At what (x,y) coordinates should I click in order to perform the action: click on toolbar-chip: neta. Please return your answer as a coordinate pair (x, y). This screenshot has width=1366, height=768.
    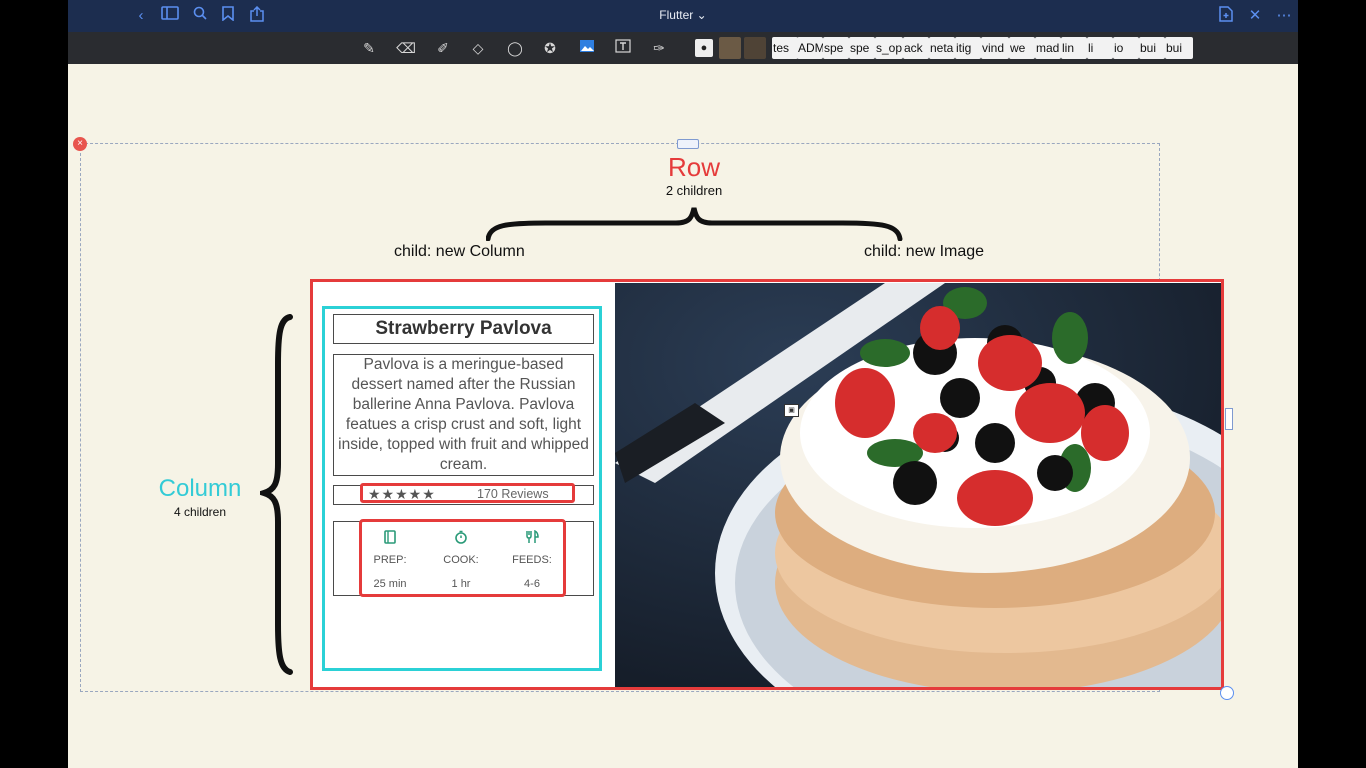
    Looking at the image, I should click on (942, 48).